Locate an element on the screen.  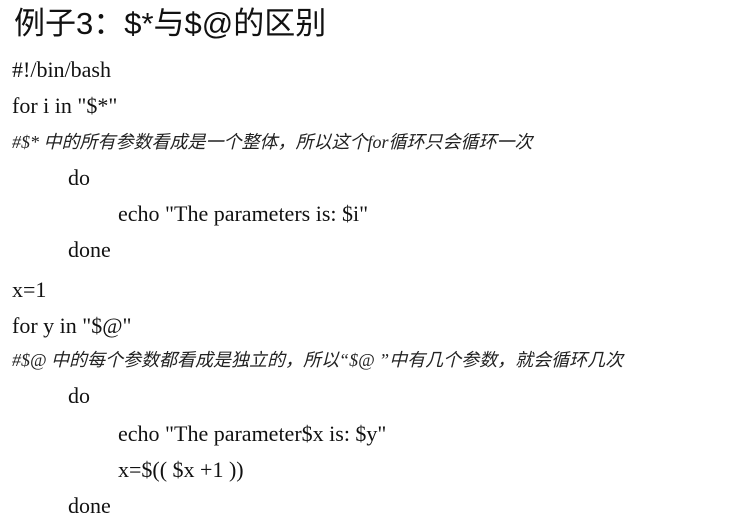
code-line-done-2: done is located at coordinates (89, 505).